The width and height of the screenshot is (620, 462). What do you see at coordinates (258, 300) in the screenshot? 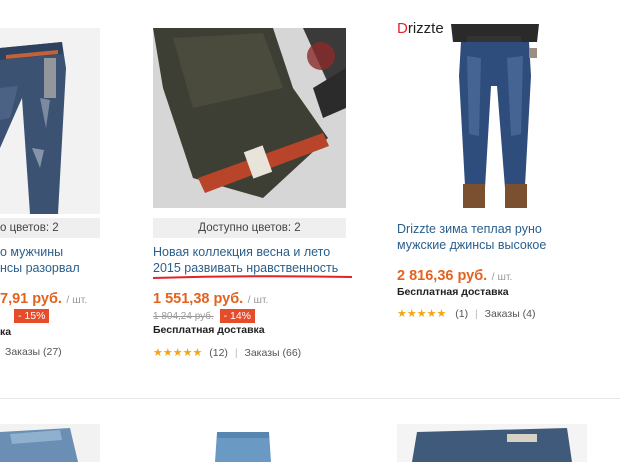
I see `unit-2: / шт.` at bounding box center [258, 300].